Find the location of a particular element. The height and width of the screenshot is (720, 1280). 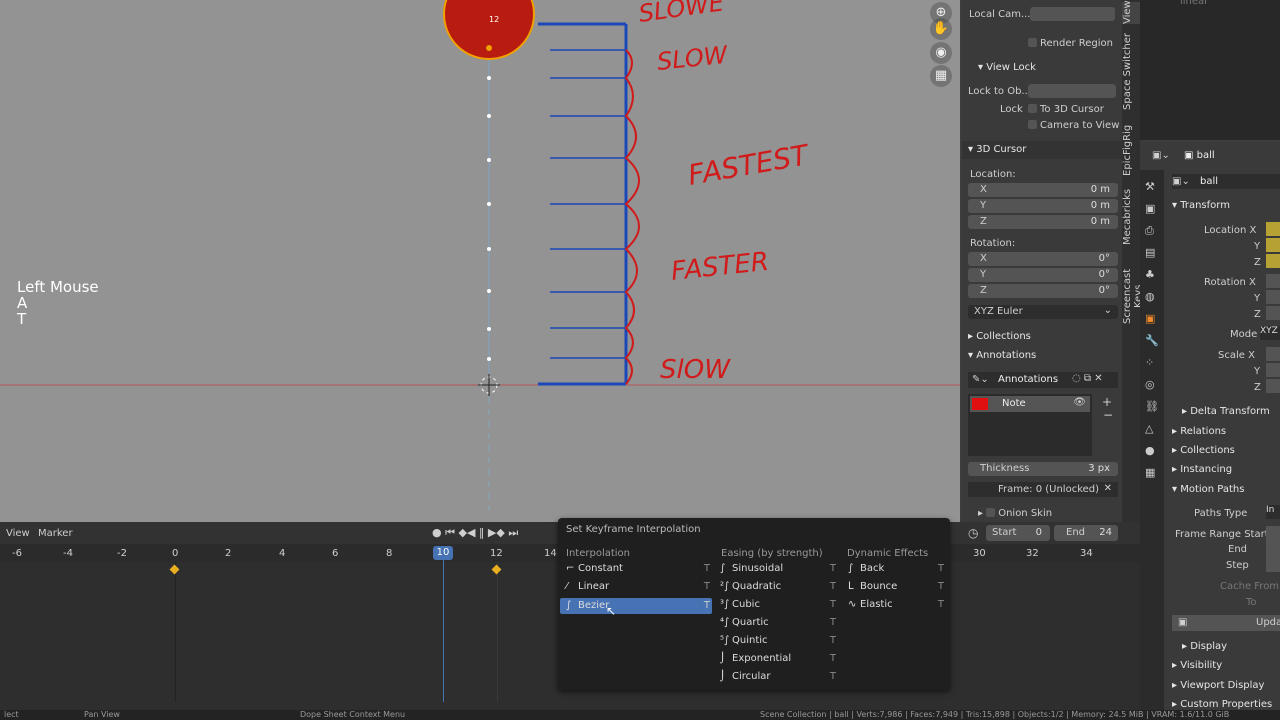

playback-controls: ● ⏮ ◆◀ ‖ ▶◆ ⏭ is located at coordinates (475, 533).